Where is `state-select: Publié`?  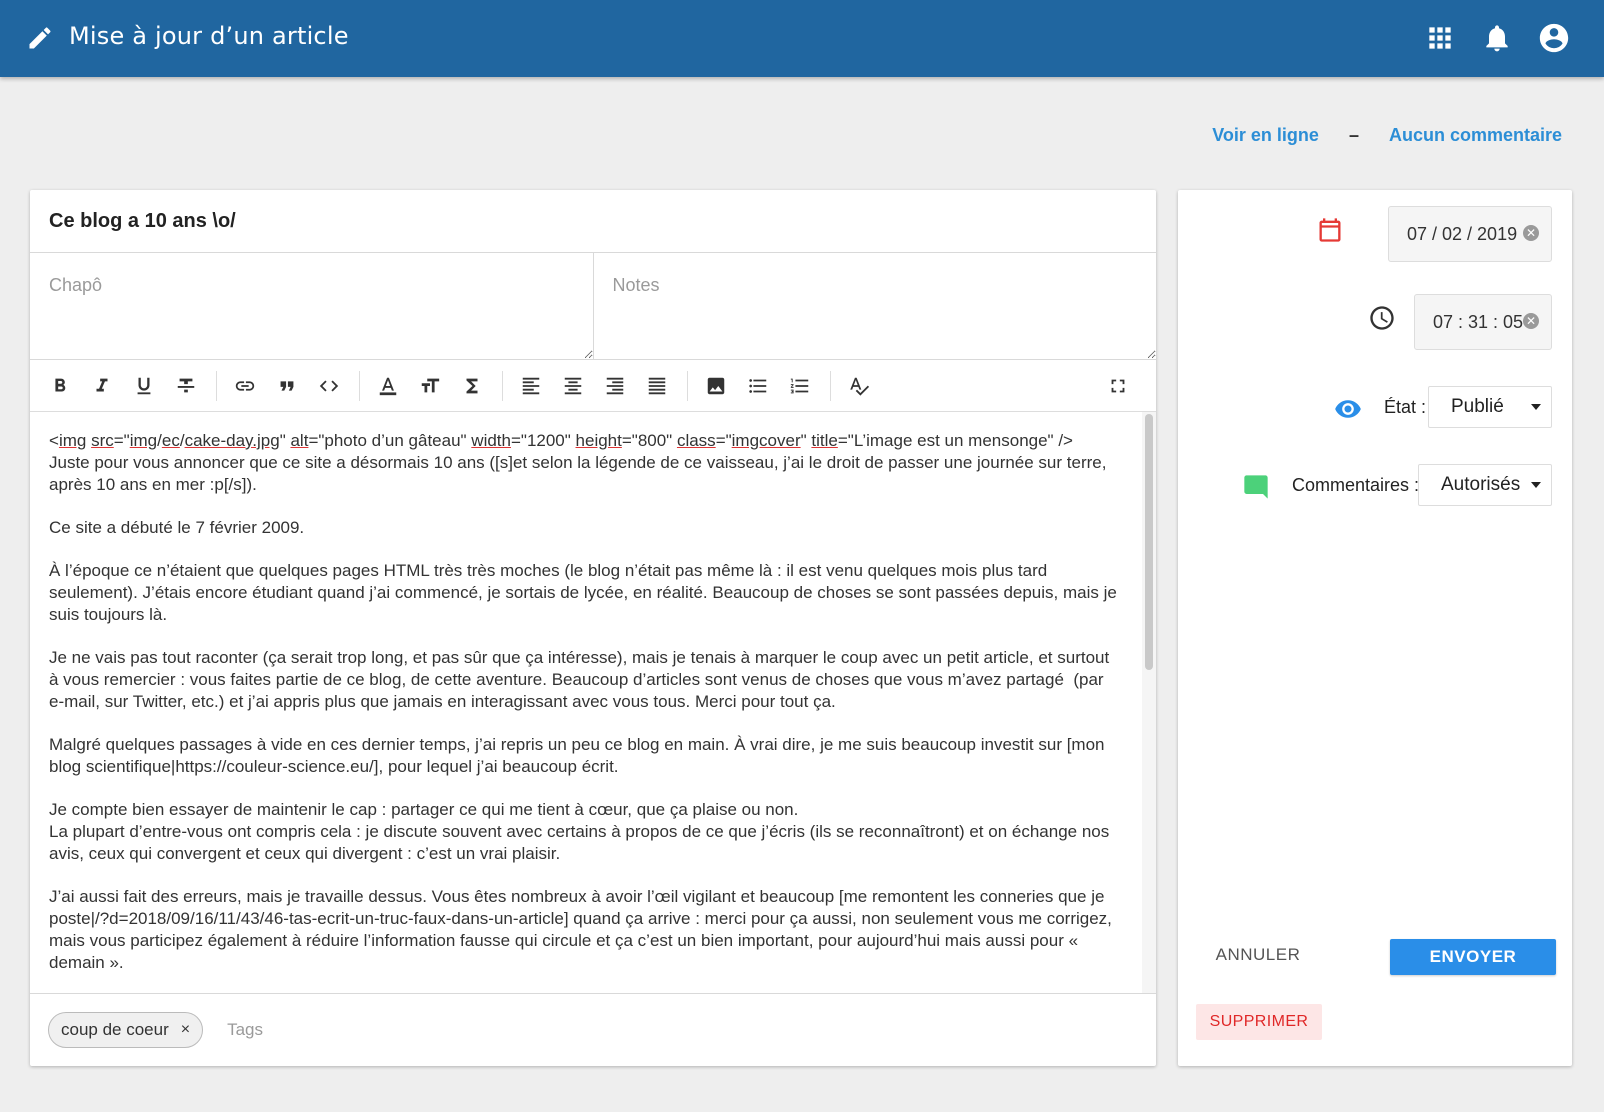 state-select: Publié is located at coordinates (1490, 407).